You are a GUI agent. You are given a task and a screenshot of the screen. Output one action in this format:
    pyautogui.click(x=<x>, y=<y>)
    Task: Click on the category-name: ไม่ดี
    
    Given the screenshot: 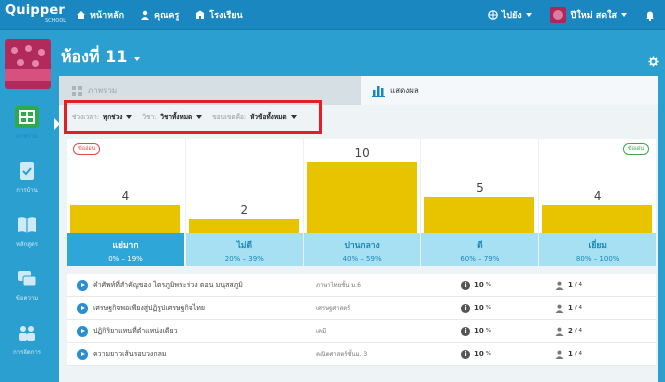 What is the action you would take?
    pyautogui.click(x=244, y=246)
    